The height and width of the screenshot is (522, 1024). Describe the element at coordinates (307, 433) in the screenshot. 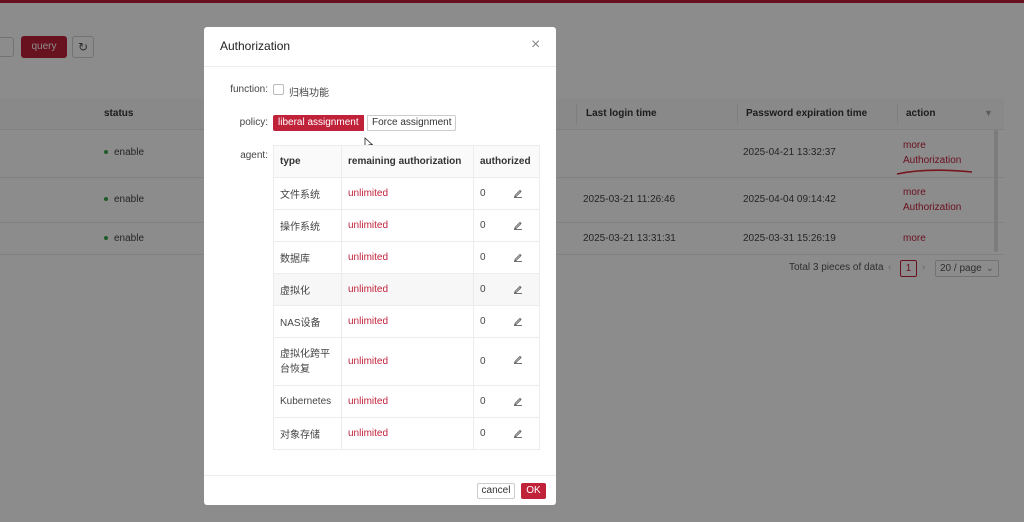

I see `type-cell: 对象存储` at that location.